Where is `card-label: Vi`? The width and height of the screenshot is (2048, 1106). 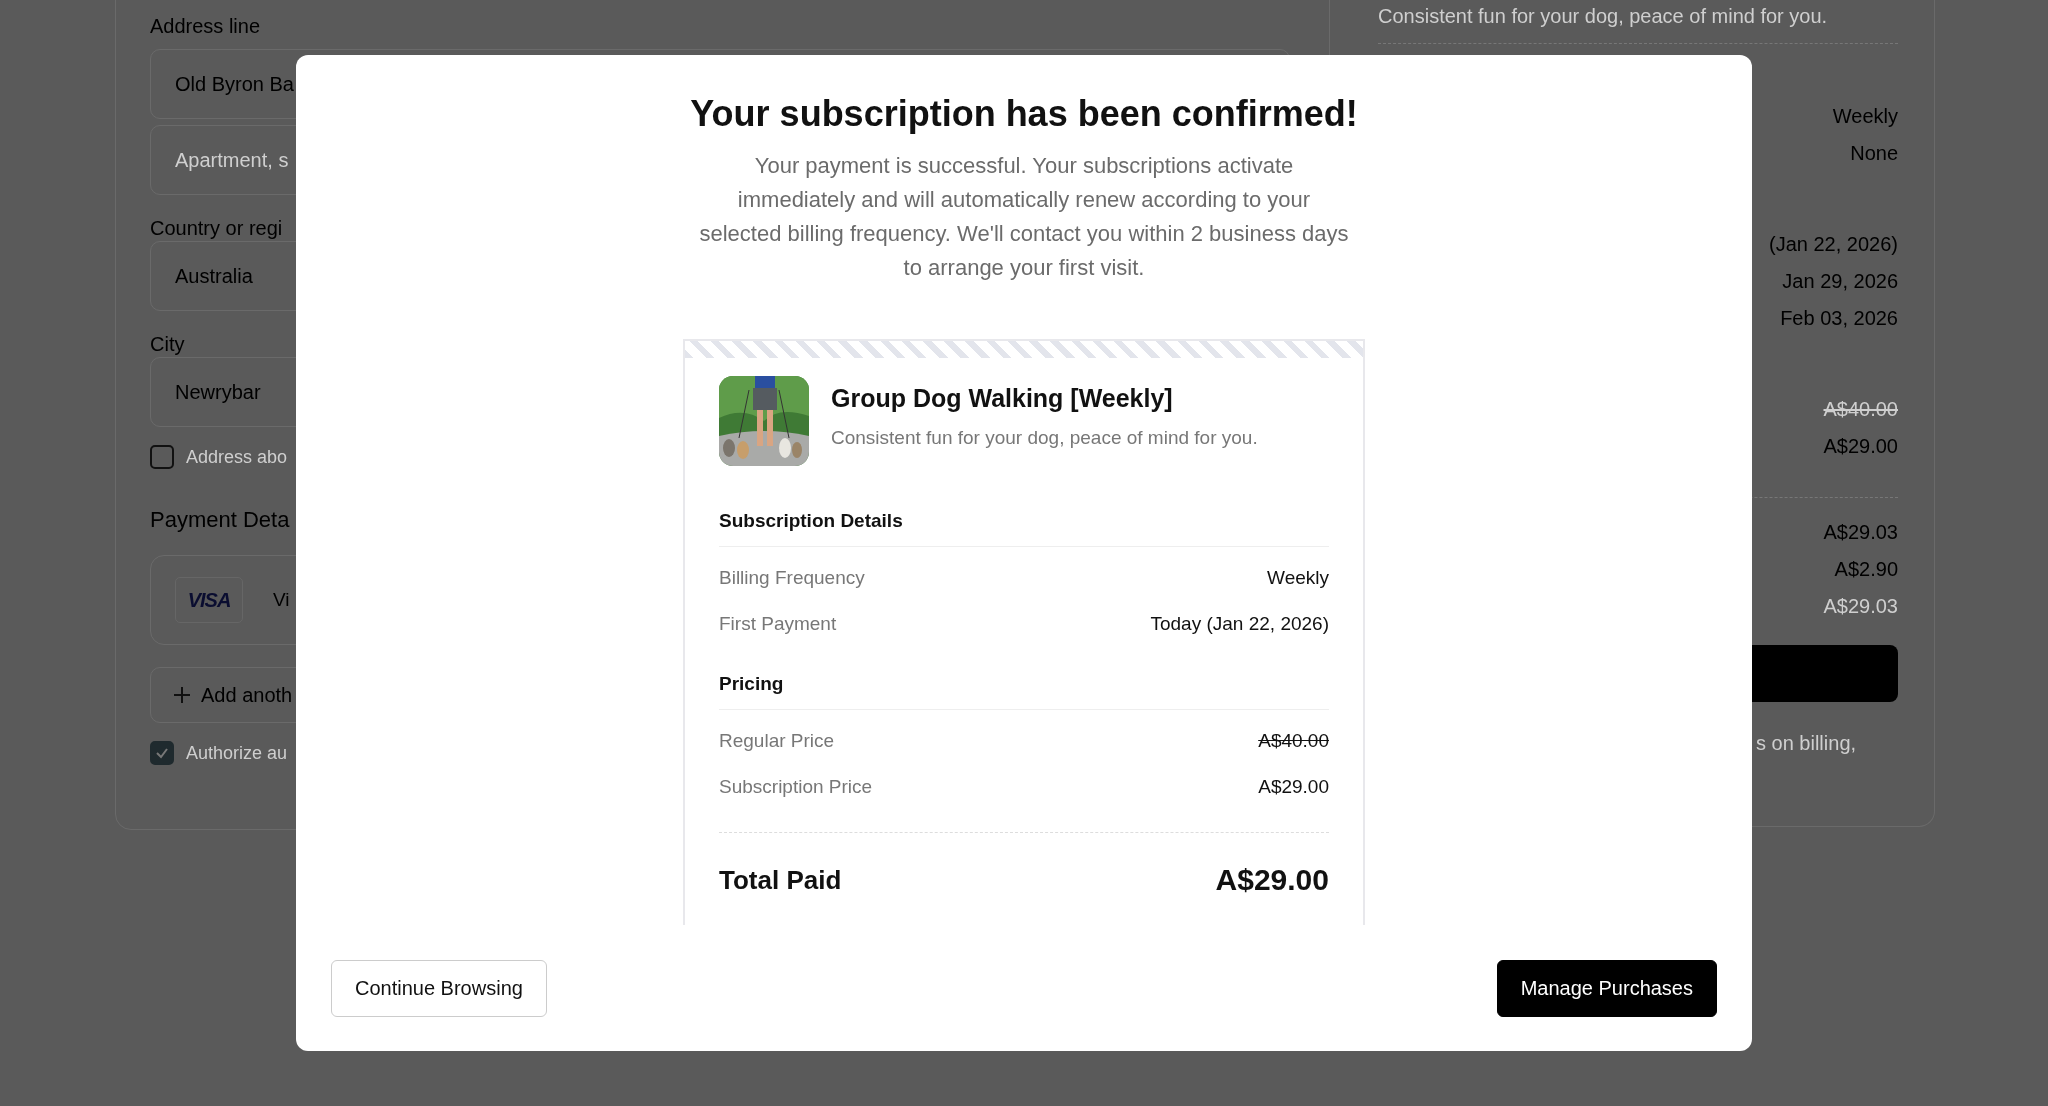 card-label: Vi is located at coordinates (281, 600).